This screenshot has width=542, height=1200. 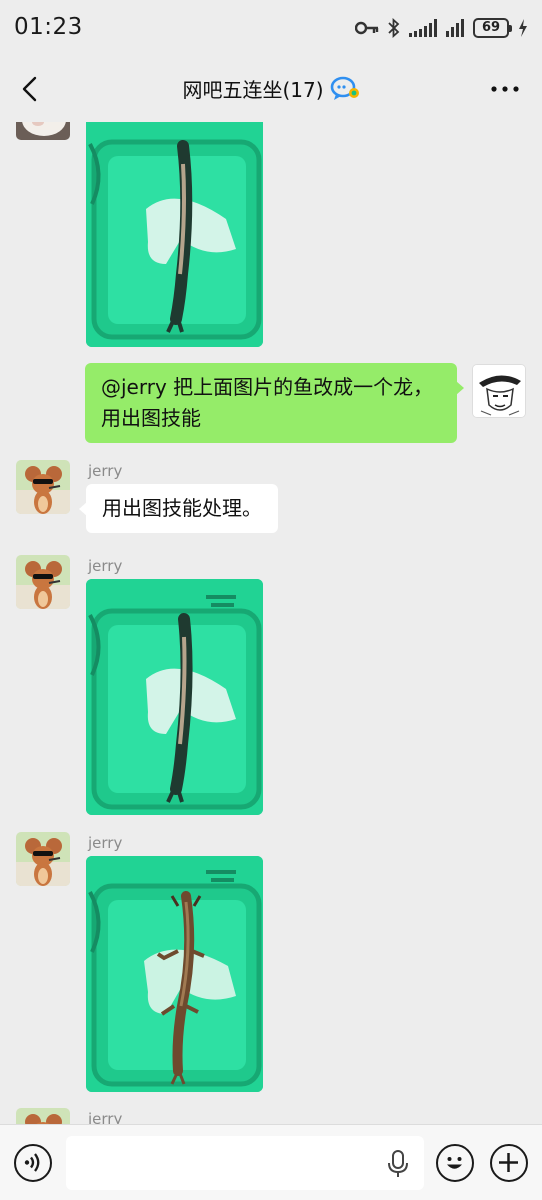 I want to click on group-chat-icon, so click(x=344, y=88).